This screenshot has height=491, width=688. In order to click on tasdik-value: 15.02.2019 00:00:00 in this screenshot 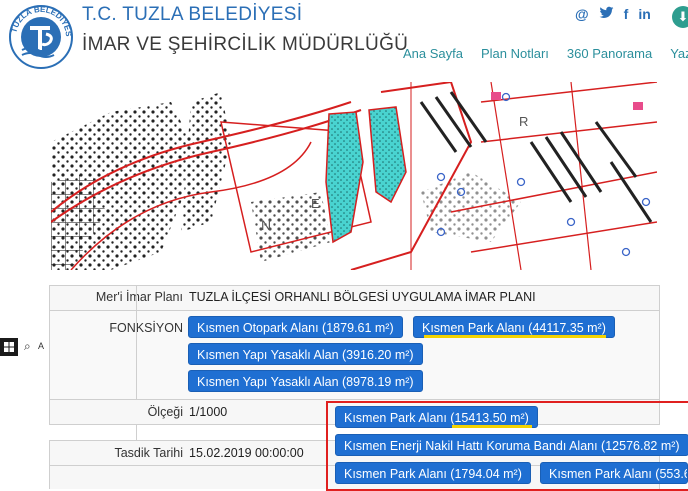, I will do `click(246, 453)`.